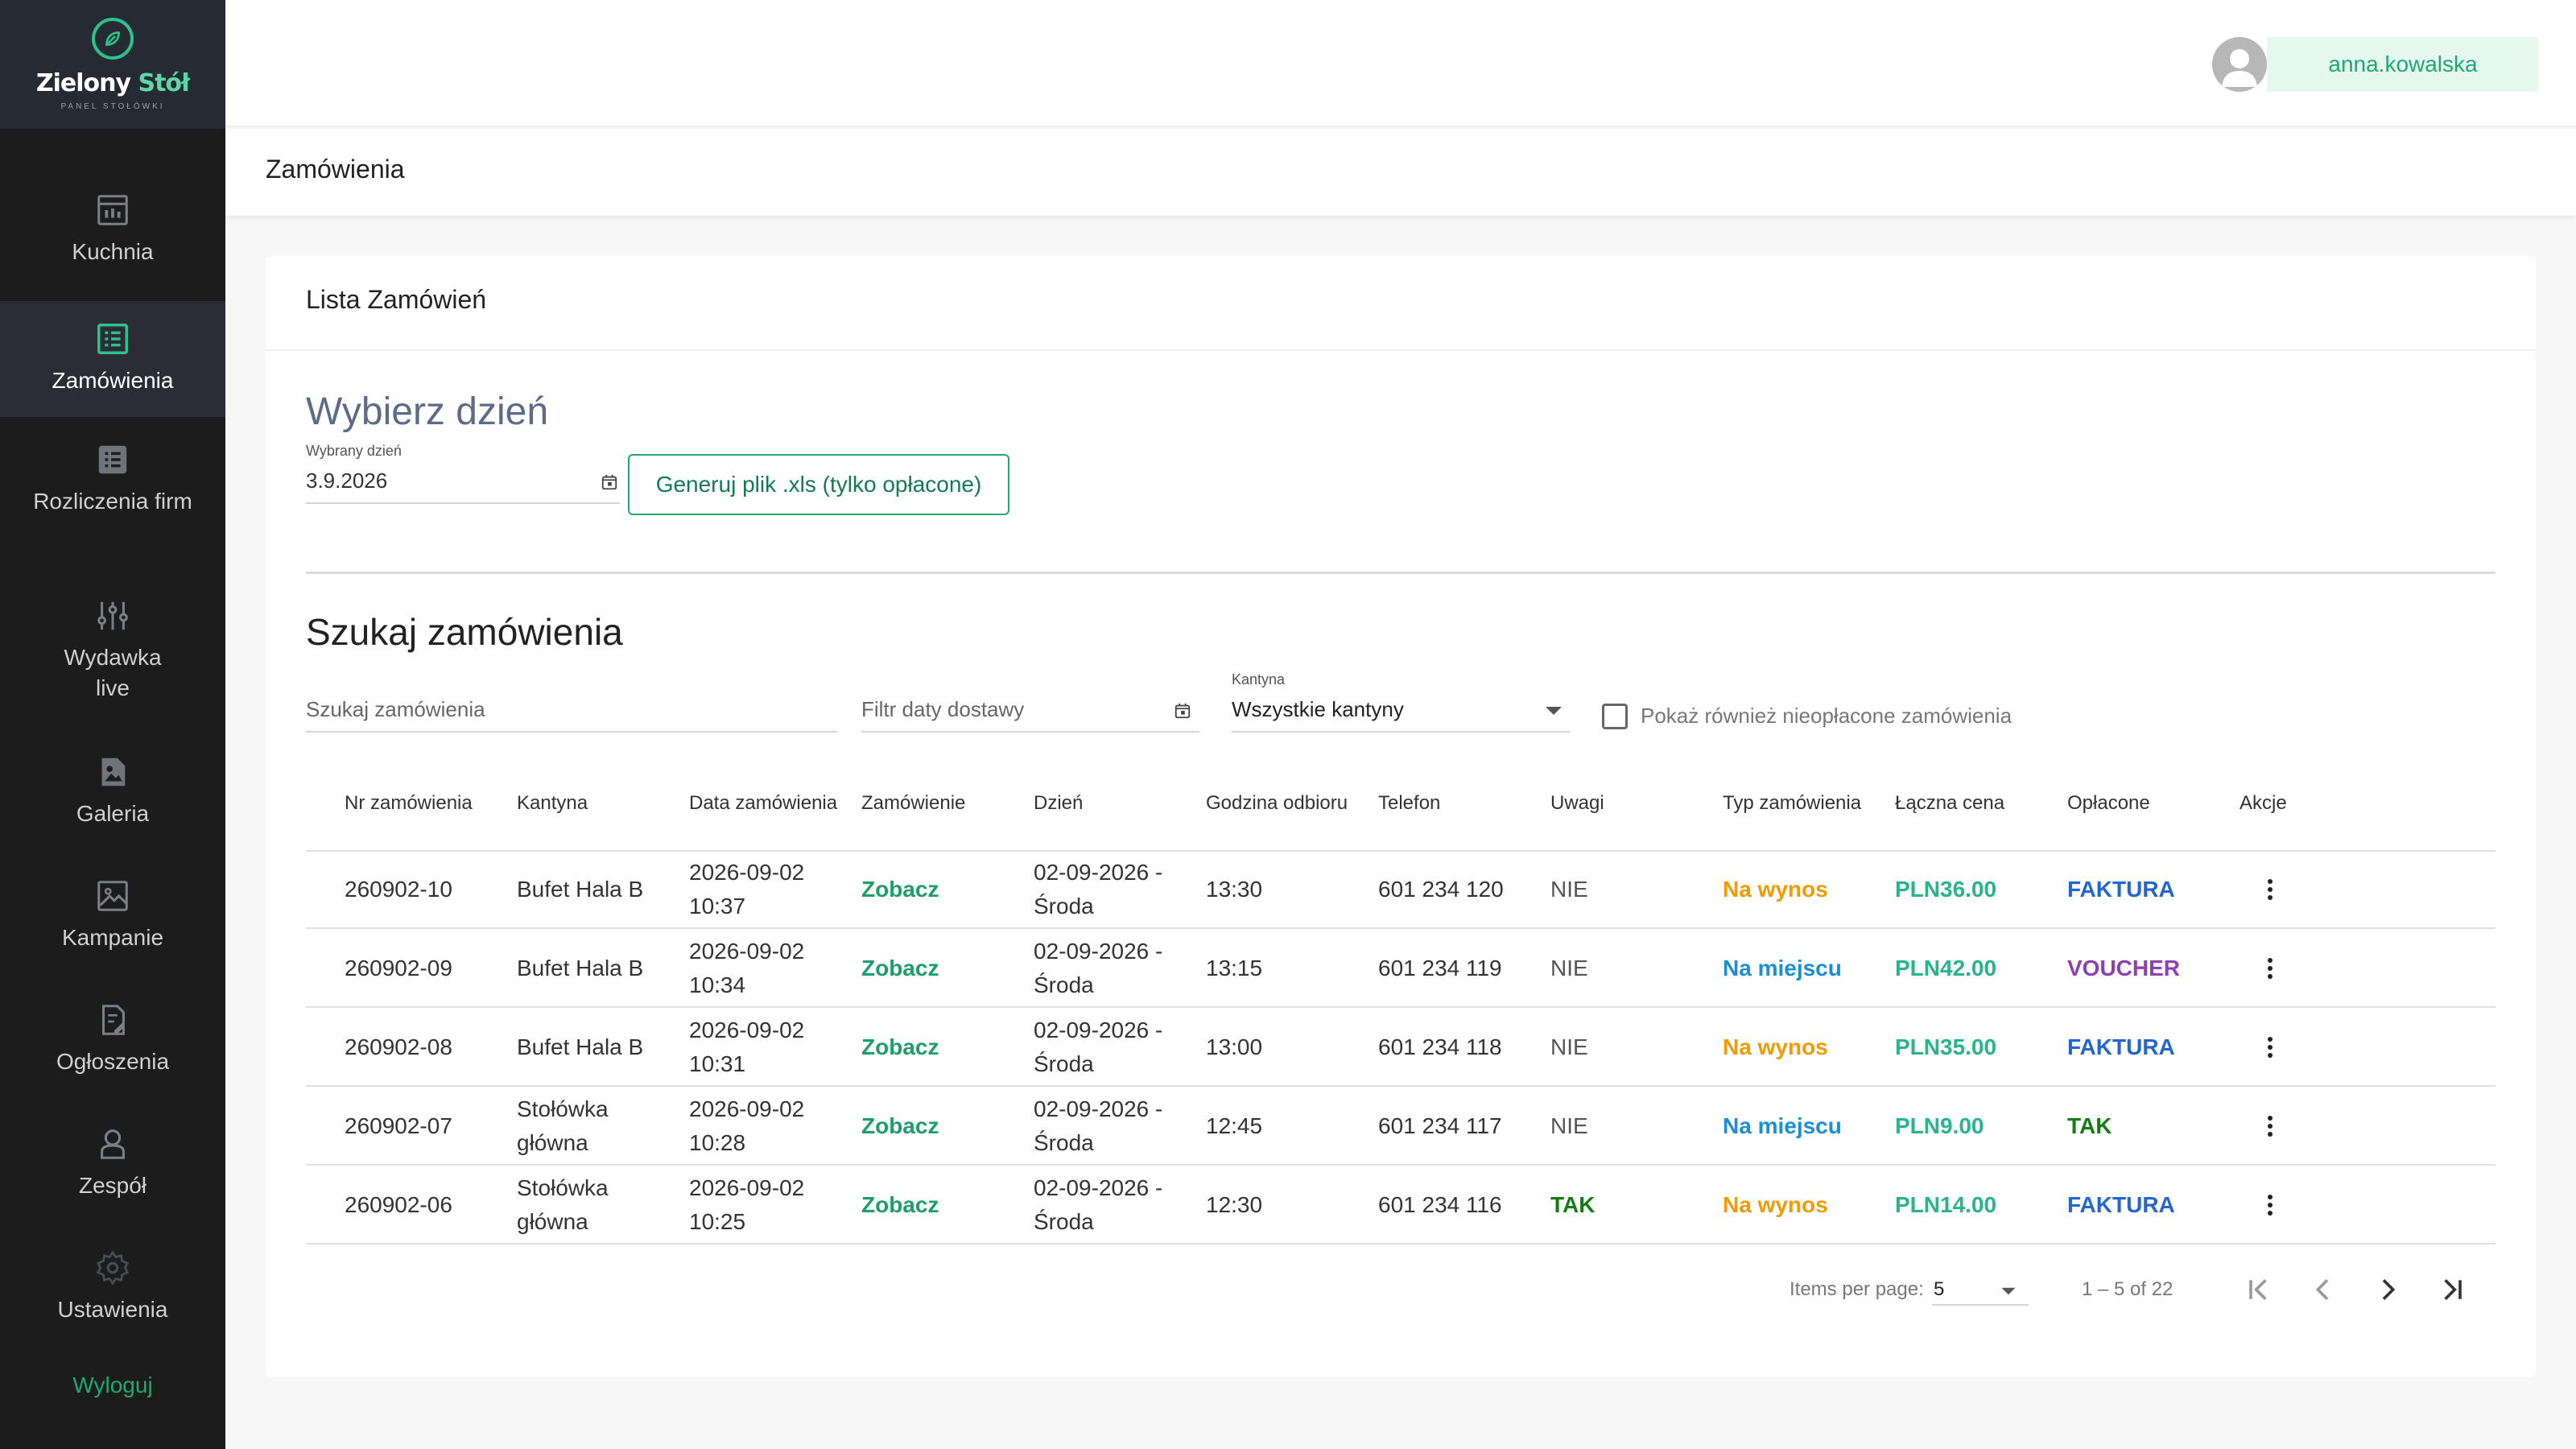  Describe the element at coordinates (913, 803) in the screenshot. I see `column-header-zamowienie: Zamówienie` at that location.